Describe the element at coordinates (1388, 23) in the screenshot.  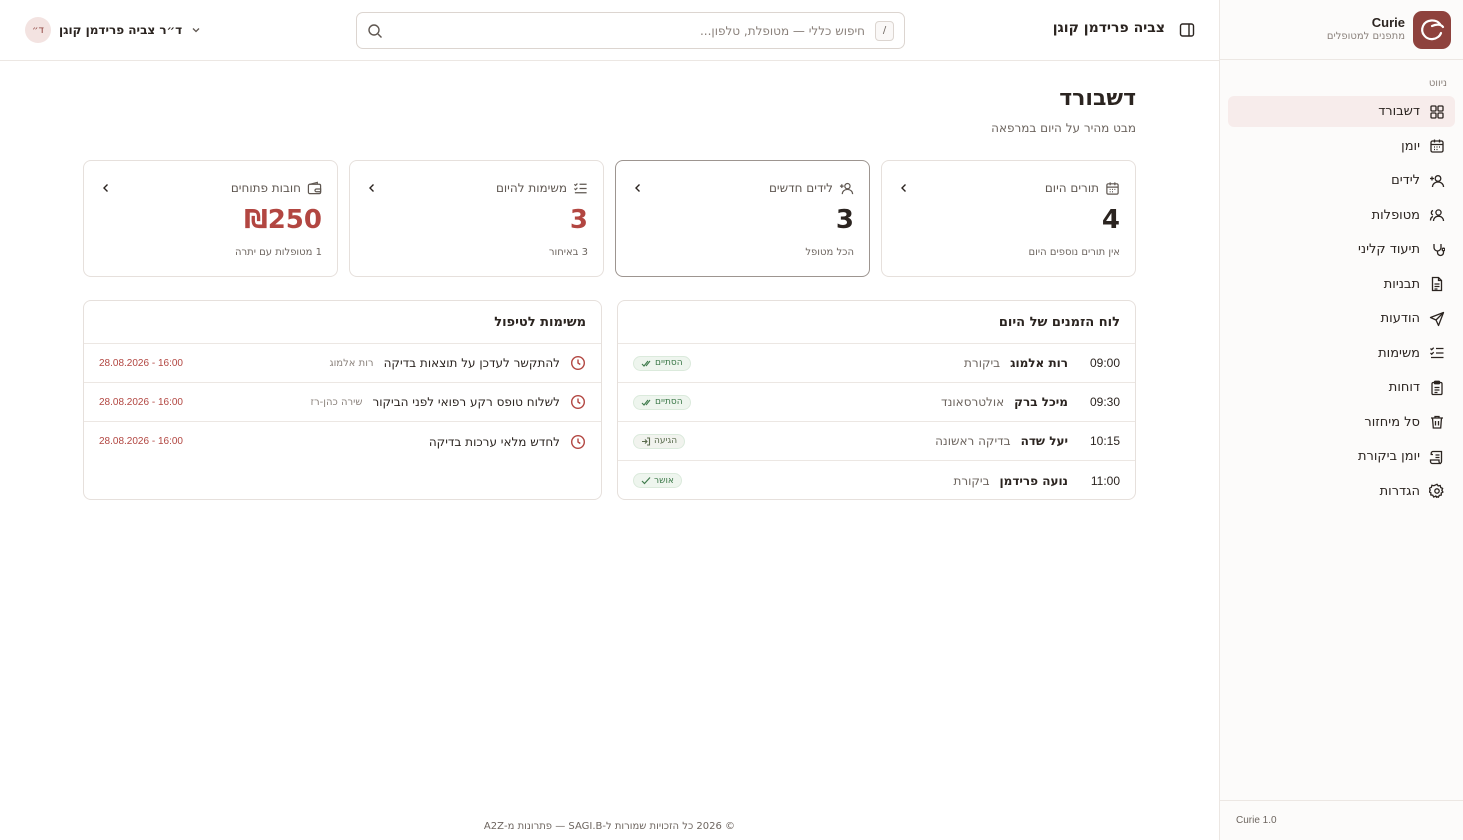
I see `brand-name: Curie` at that location.